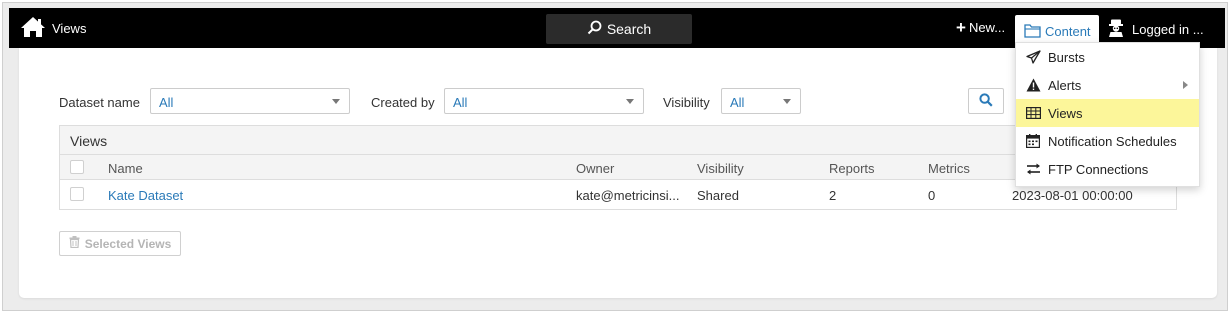 The image size is (1231, 314). Describe the element at coordinates (1116, 29) in the screenshot. I see `user-avatar-icon` at that location.